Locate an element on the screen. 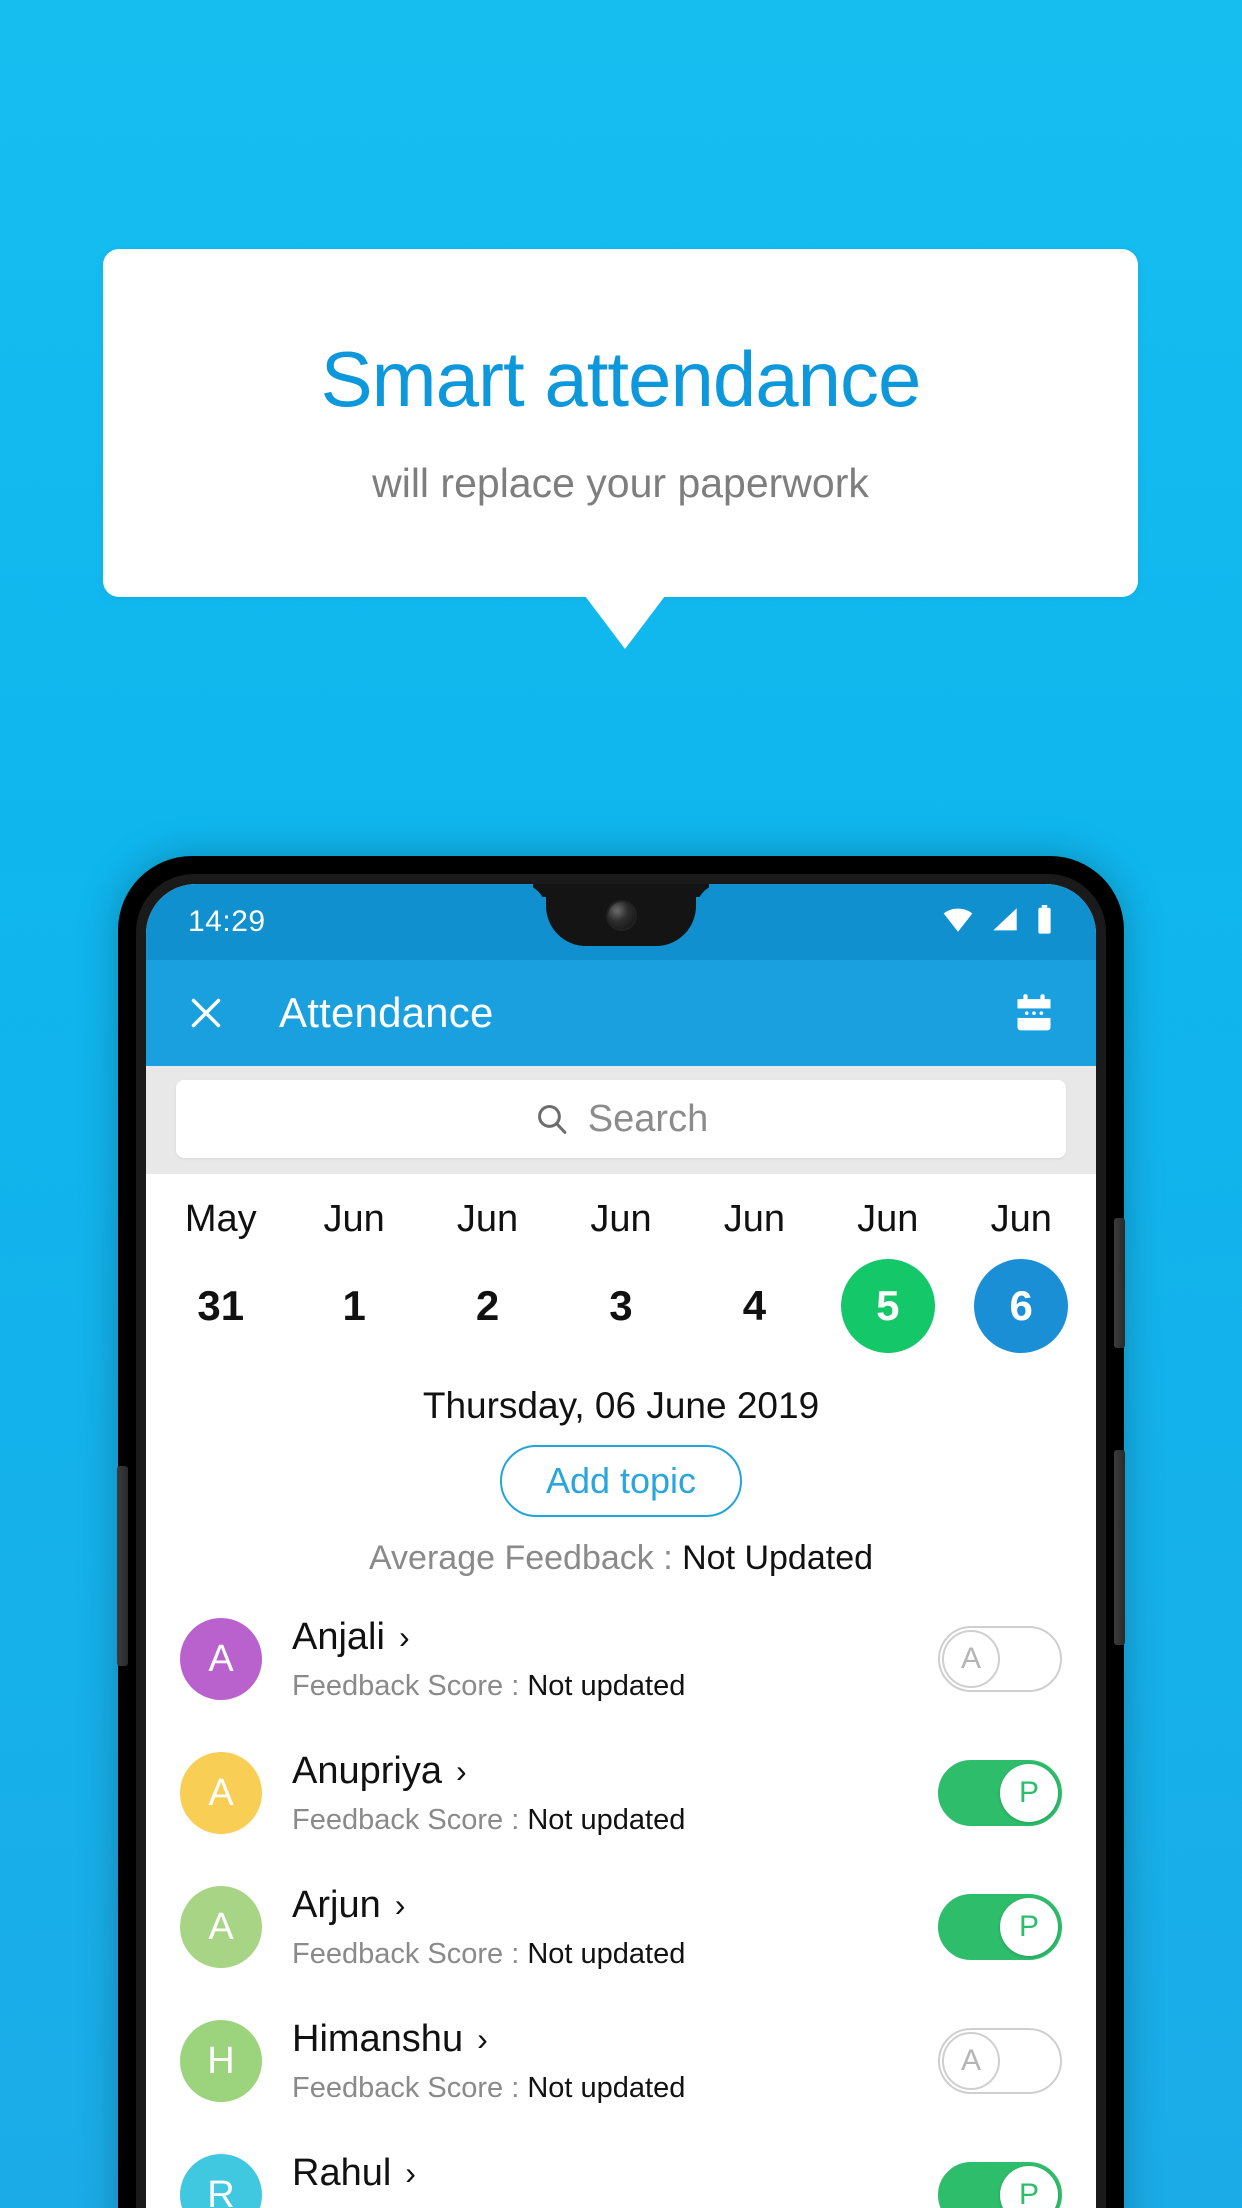 The image size is (1242, 2208). table-row: A Arjun › Feedback Score : Not updated P is located at coordinates (621, 1927).